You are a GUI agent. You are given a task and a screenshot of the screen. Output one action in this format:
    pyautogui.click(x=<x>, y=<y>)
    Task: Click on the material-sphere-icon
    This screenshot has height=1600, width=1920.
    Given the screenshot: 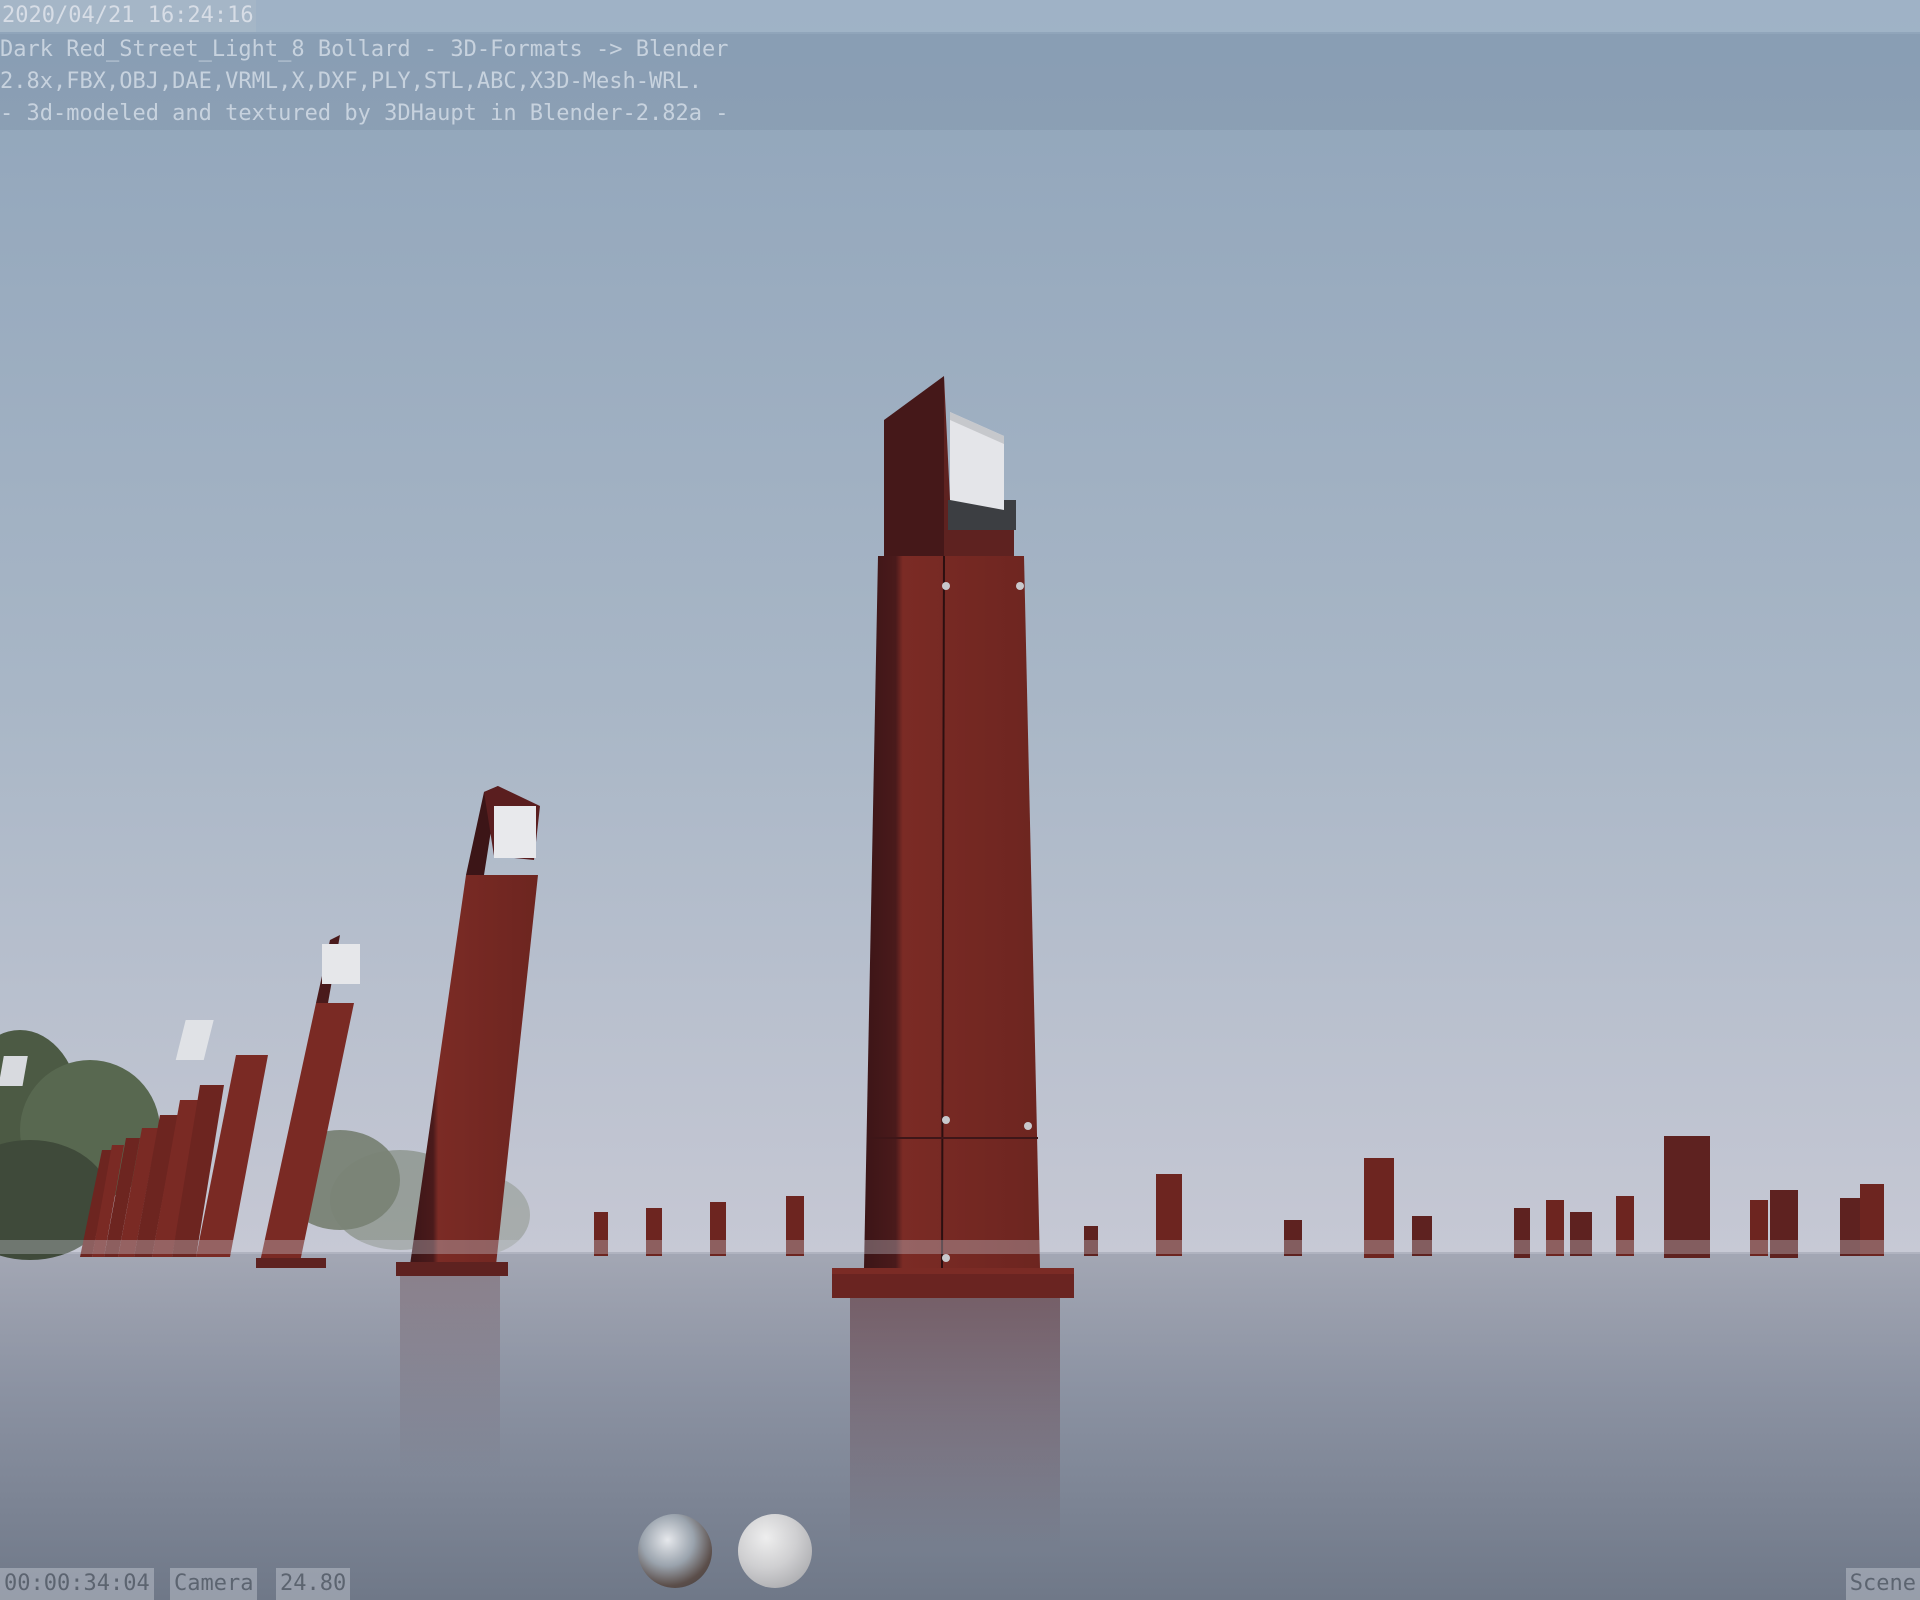 What is the action you would take?
    pyautogui.click(x=775, y=1551)
    